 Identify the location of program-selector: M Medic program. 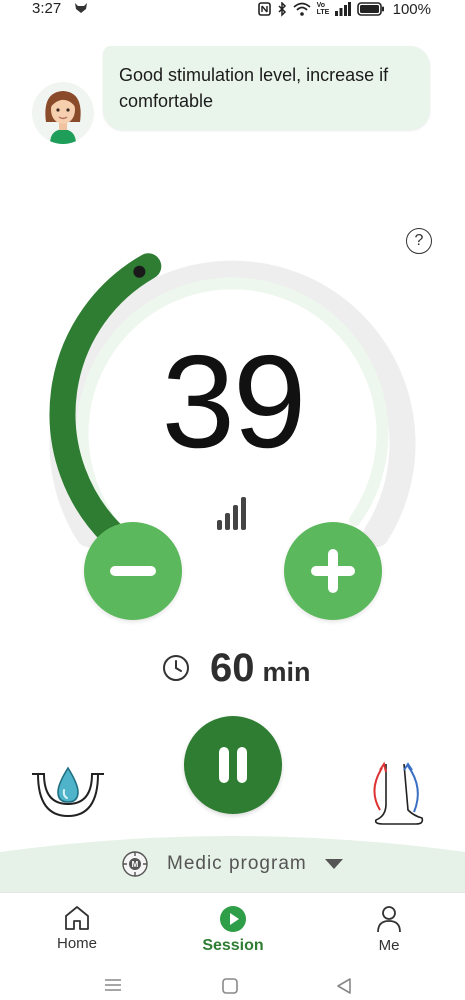
(232, 864).